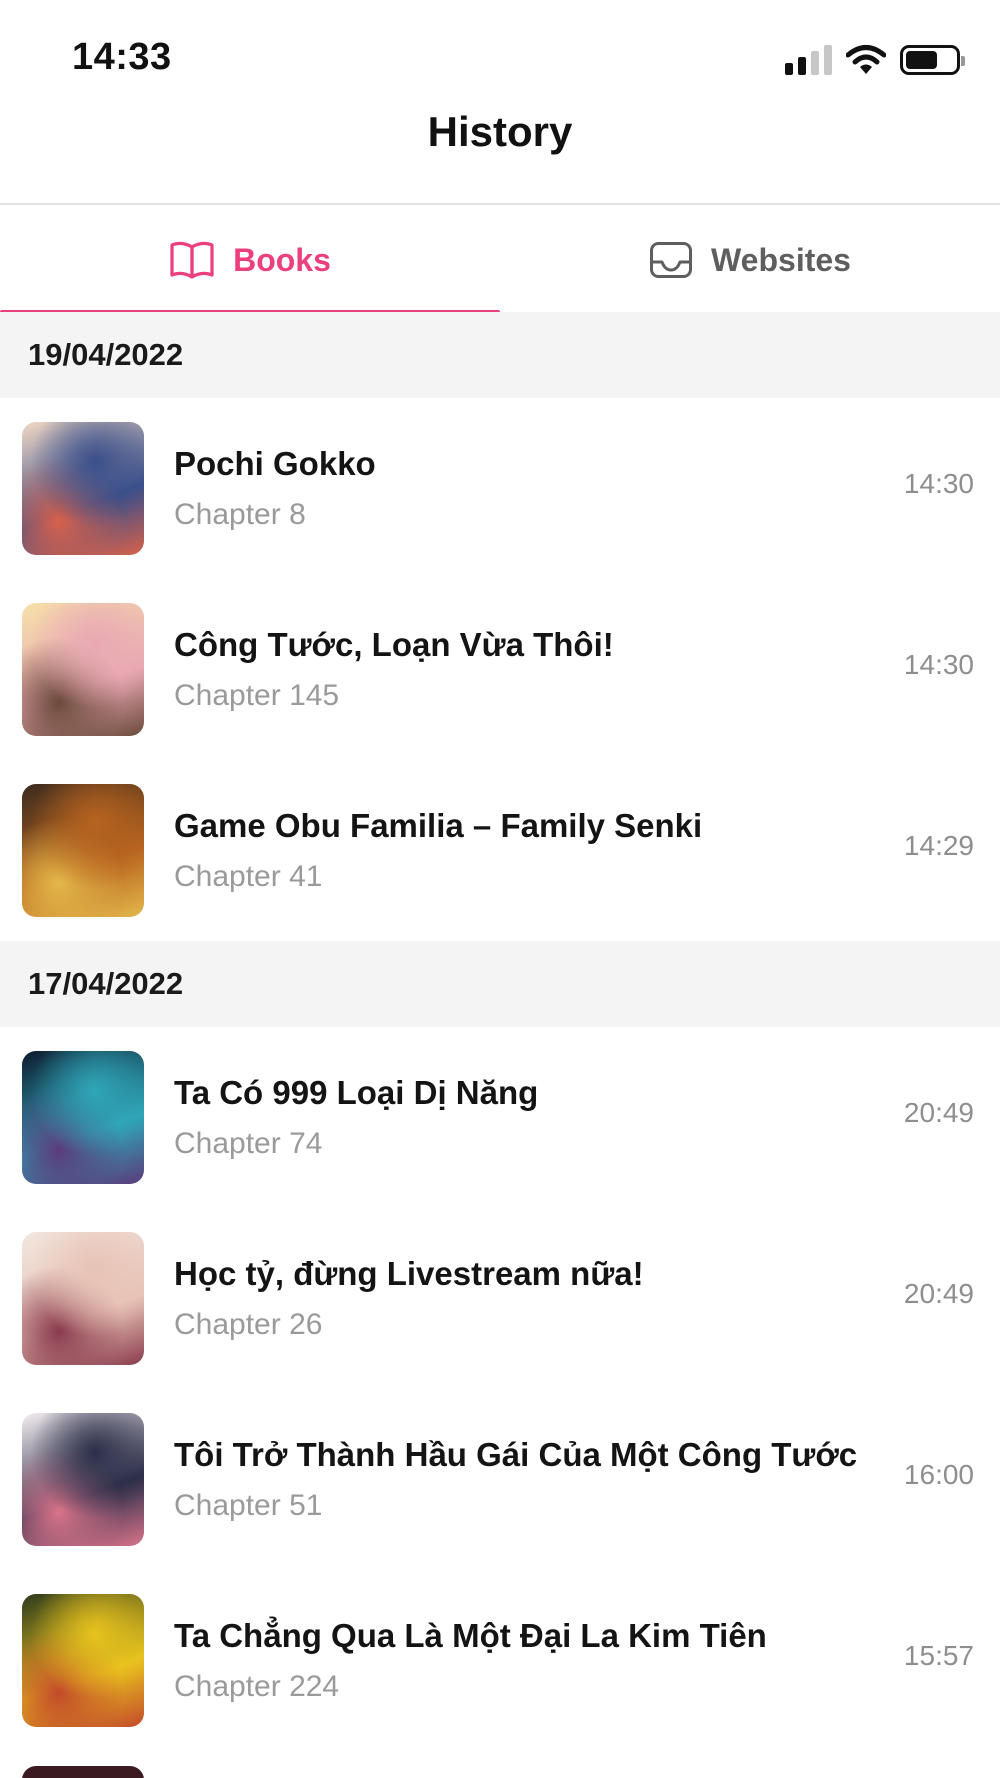  Describe the element at coordinates (356, 1092) in the screenshot. I see `book-title: Ta Có 999 Loại Dị Năng` at that location.